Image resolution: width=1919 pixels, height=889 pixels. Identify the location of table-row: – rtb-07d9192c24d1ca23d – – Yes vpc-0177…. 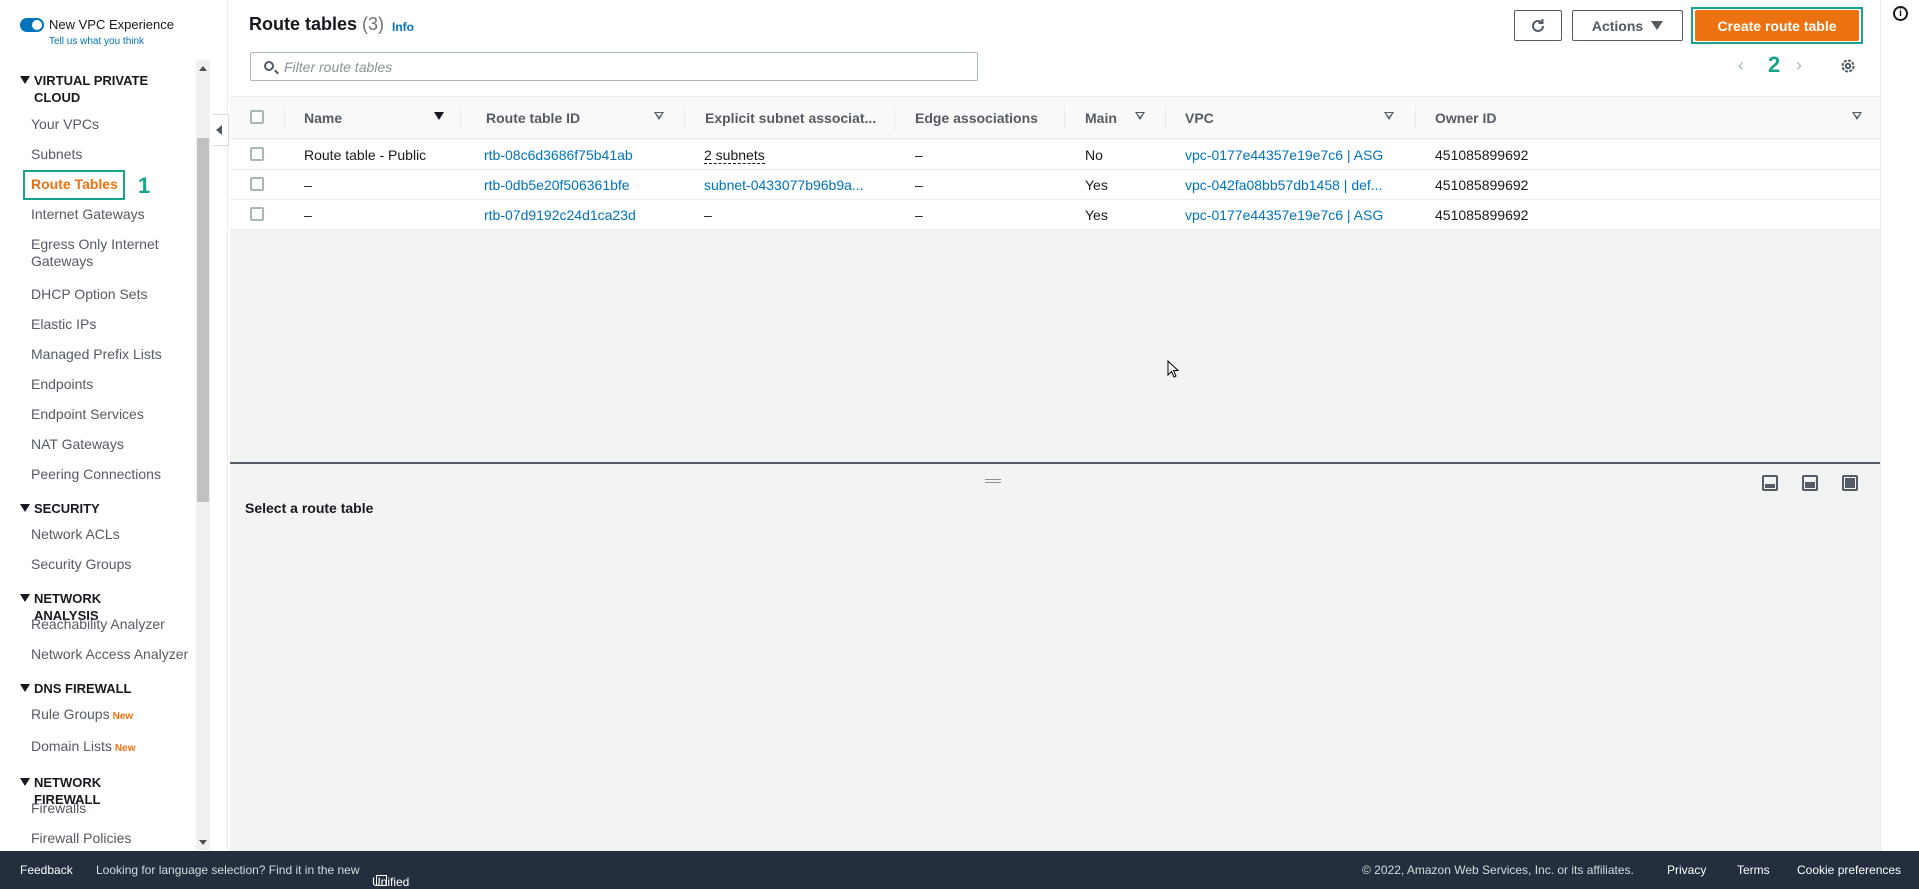
(1055, 215).